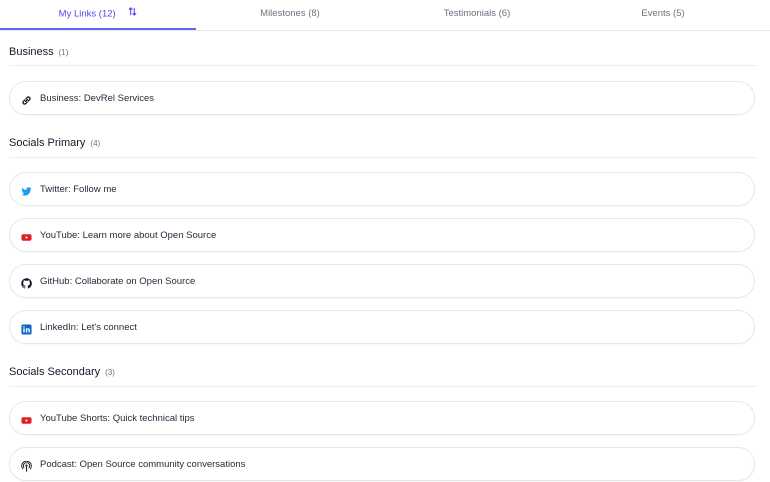 This screenshot has height=482, width=770. What do you see at coordinates (382, 98) in the screenshot?
I see `link-card-business-devrel: Business: DevRel Services` at bounding box center [382, 98].